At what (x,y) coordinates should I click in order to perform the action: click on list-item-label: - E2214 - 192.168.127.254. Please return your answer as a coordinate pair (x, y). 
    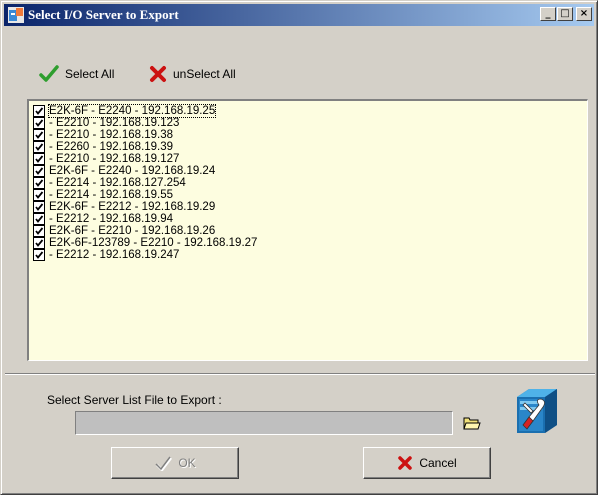
    Looking at the image, I should click on (117, 183).